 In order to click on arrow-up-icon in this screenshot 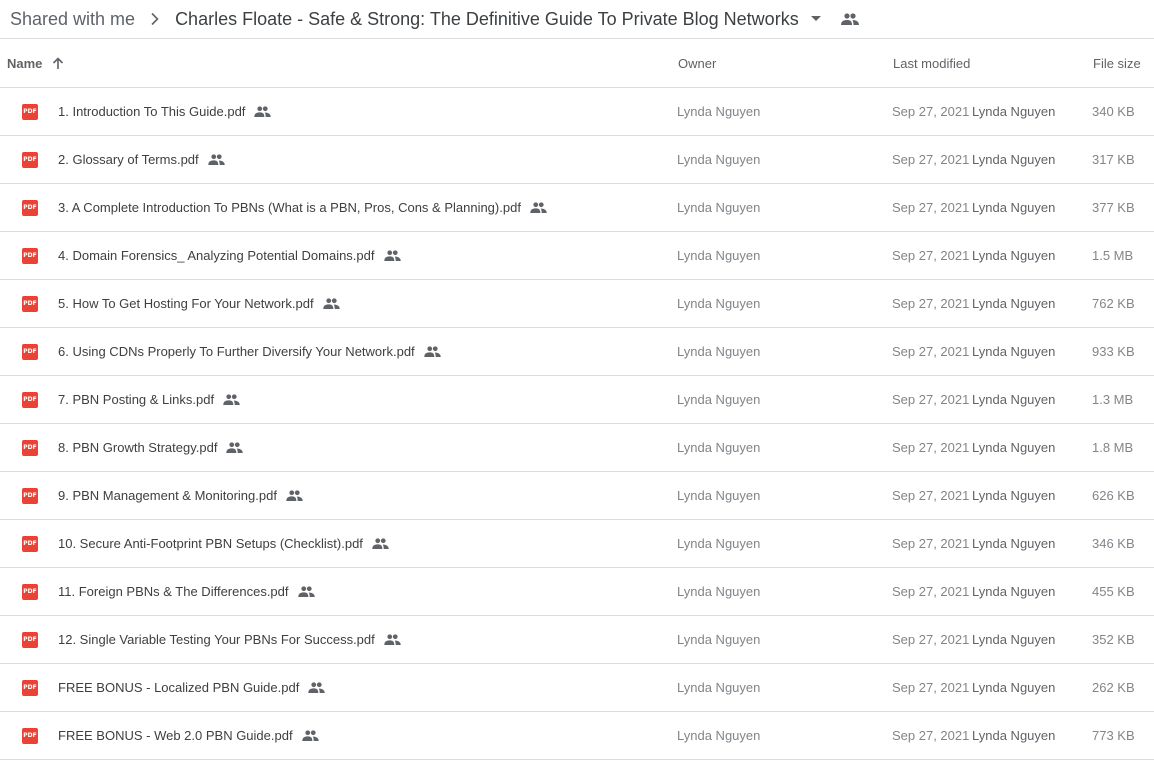, I will do `click(58, 63)`.